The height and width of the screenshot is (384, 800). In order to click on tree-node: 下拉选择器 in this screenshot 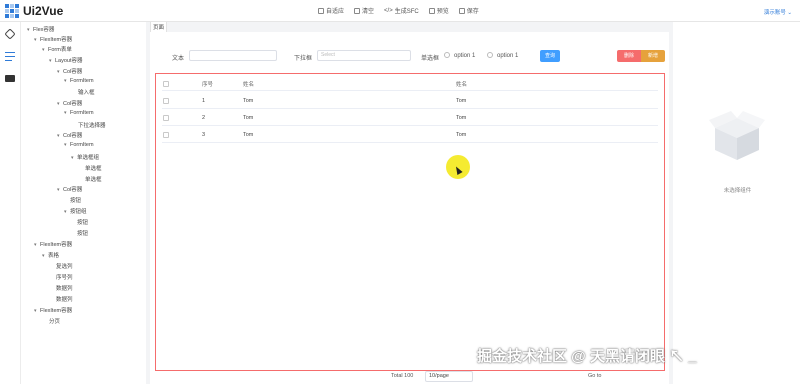, I will do `click(92, 125)`.